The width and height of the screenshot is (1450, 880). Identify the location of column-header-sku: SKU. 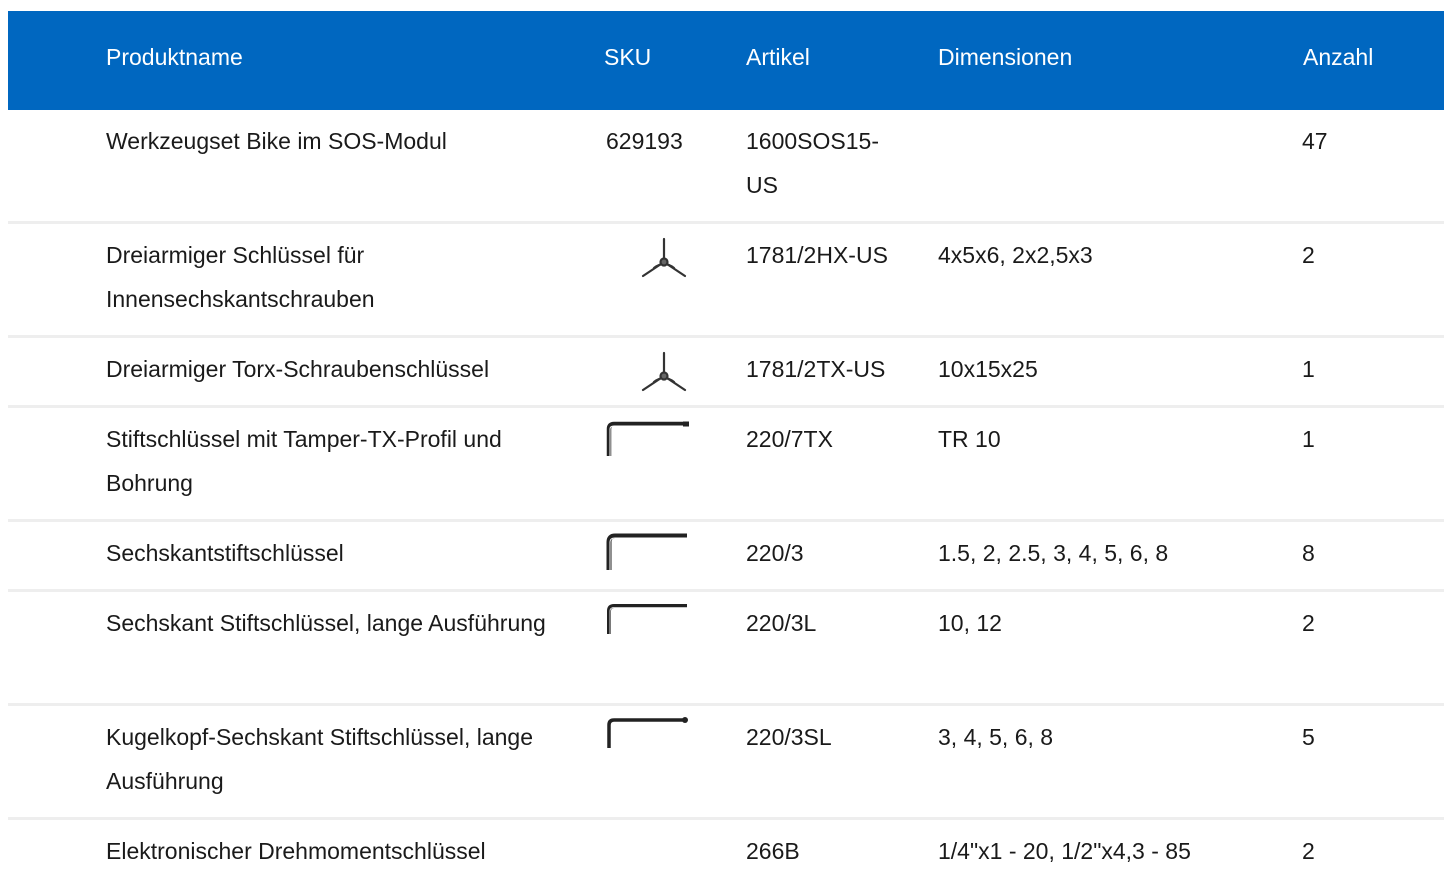
(654, 60).